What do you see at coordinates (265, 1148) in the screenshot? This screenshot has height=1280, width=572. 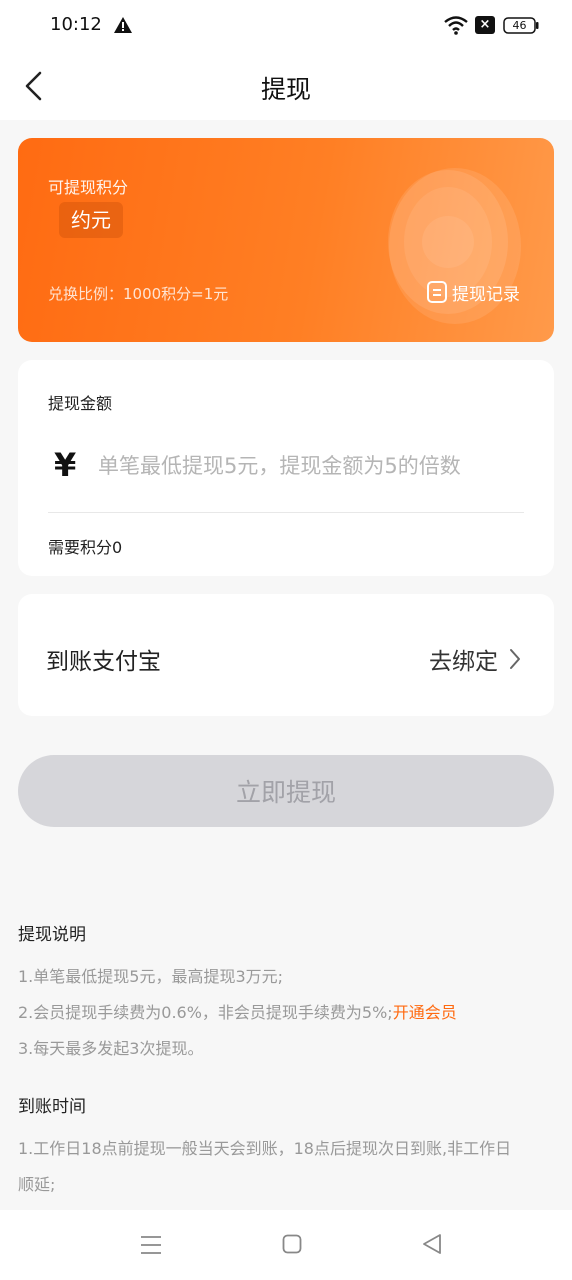 I see `arrival-line: 1.工作日18点前提现一般当天会到账，18点后提现次日到账,非工作日` at bounding box center [265, 1148].